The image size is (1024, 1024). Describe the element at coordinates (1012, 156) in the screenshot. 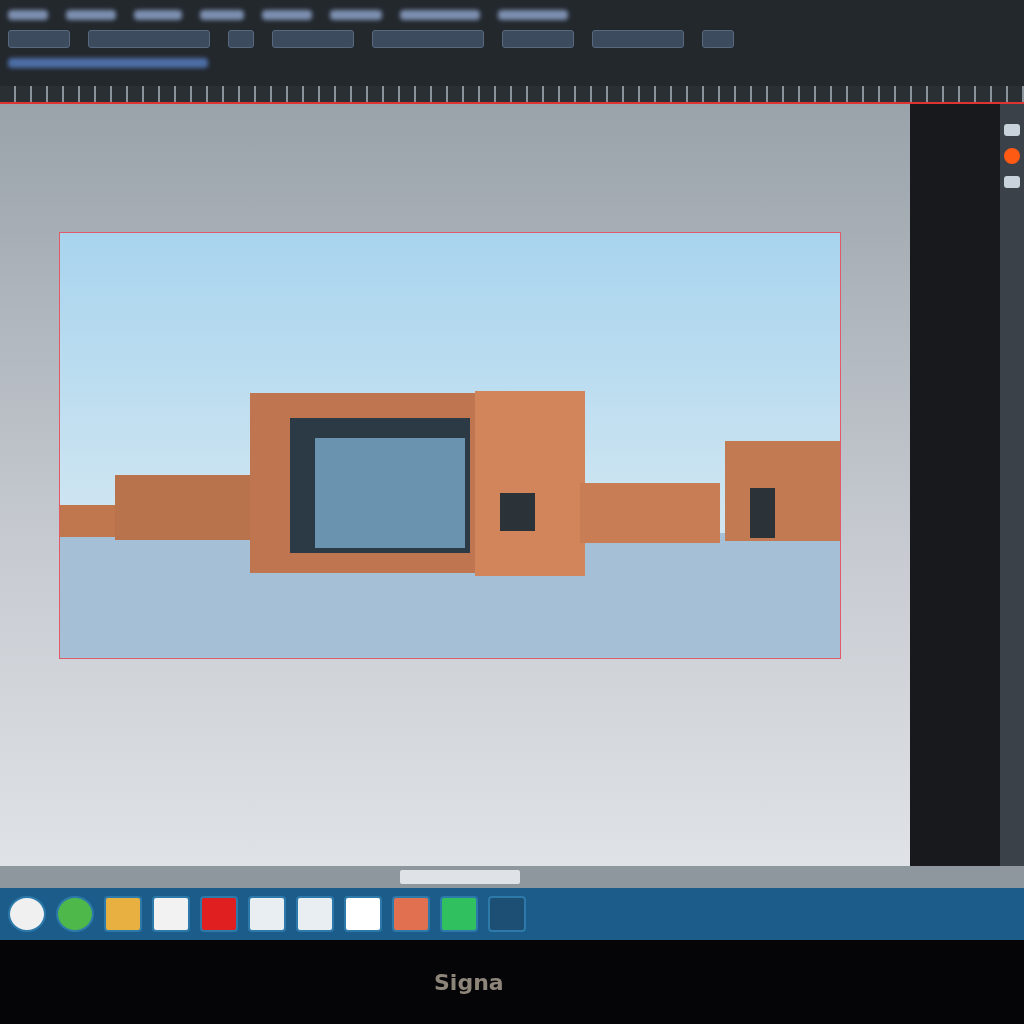

I see `color-swatch-icon` at that location.